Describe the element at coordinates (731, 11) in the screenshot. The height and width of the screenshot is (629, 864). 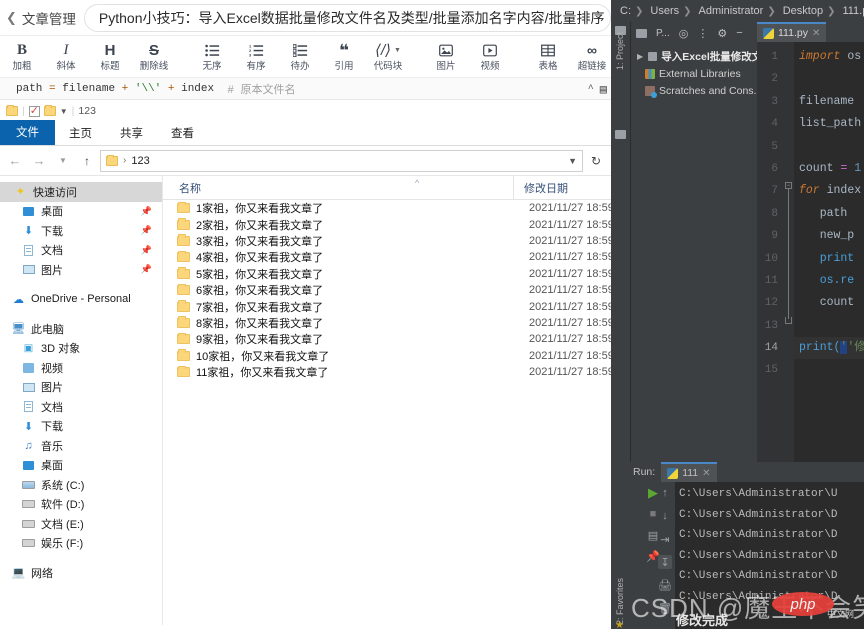
I see `breadcrumb-segment: Administrator` at that location.